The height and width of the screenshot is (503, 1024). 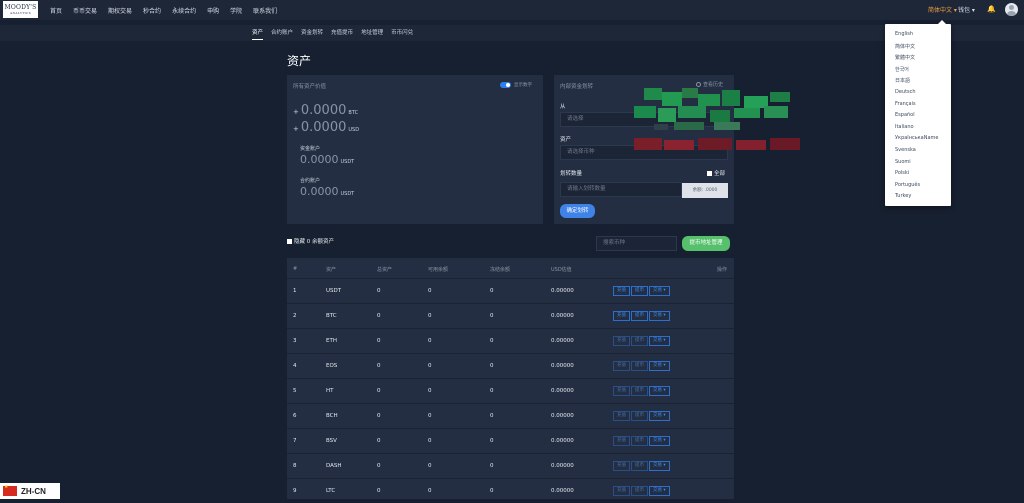 I want to click on user-avatar-icon, so click(x=1011, y=9).